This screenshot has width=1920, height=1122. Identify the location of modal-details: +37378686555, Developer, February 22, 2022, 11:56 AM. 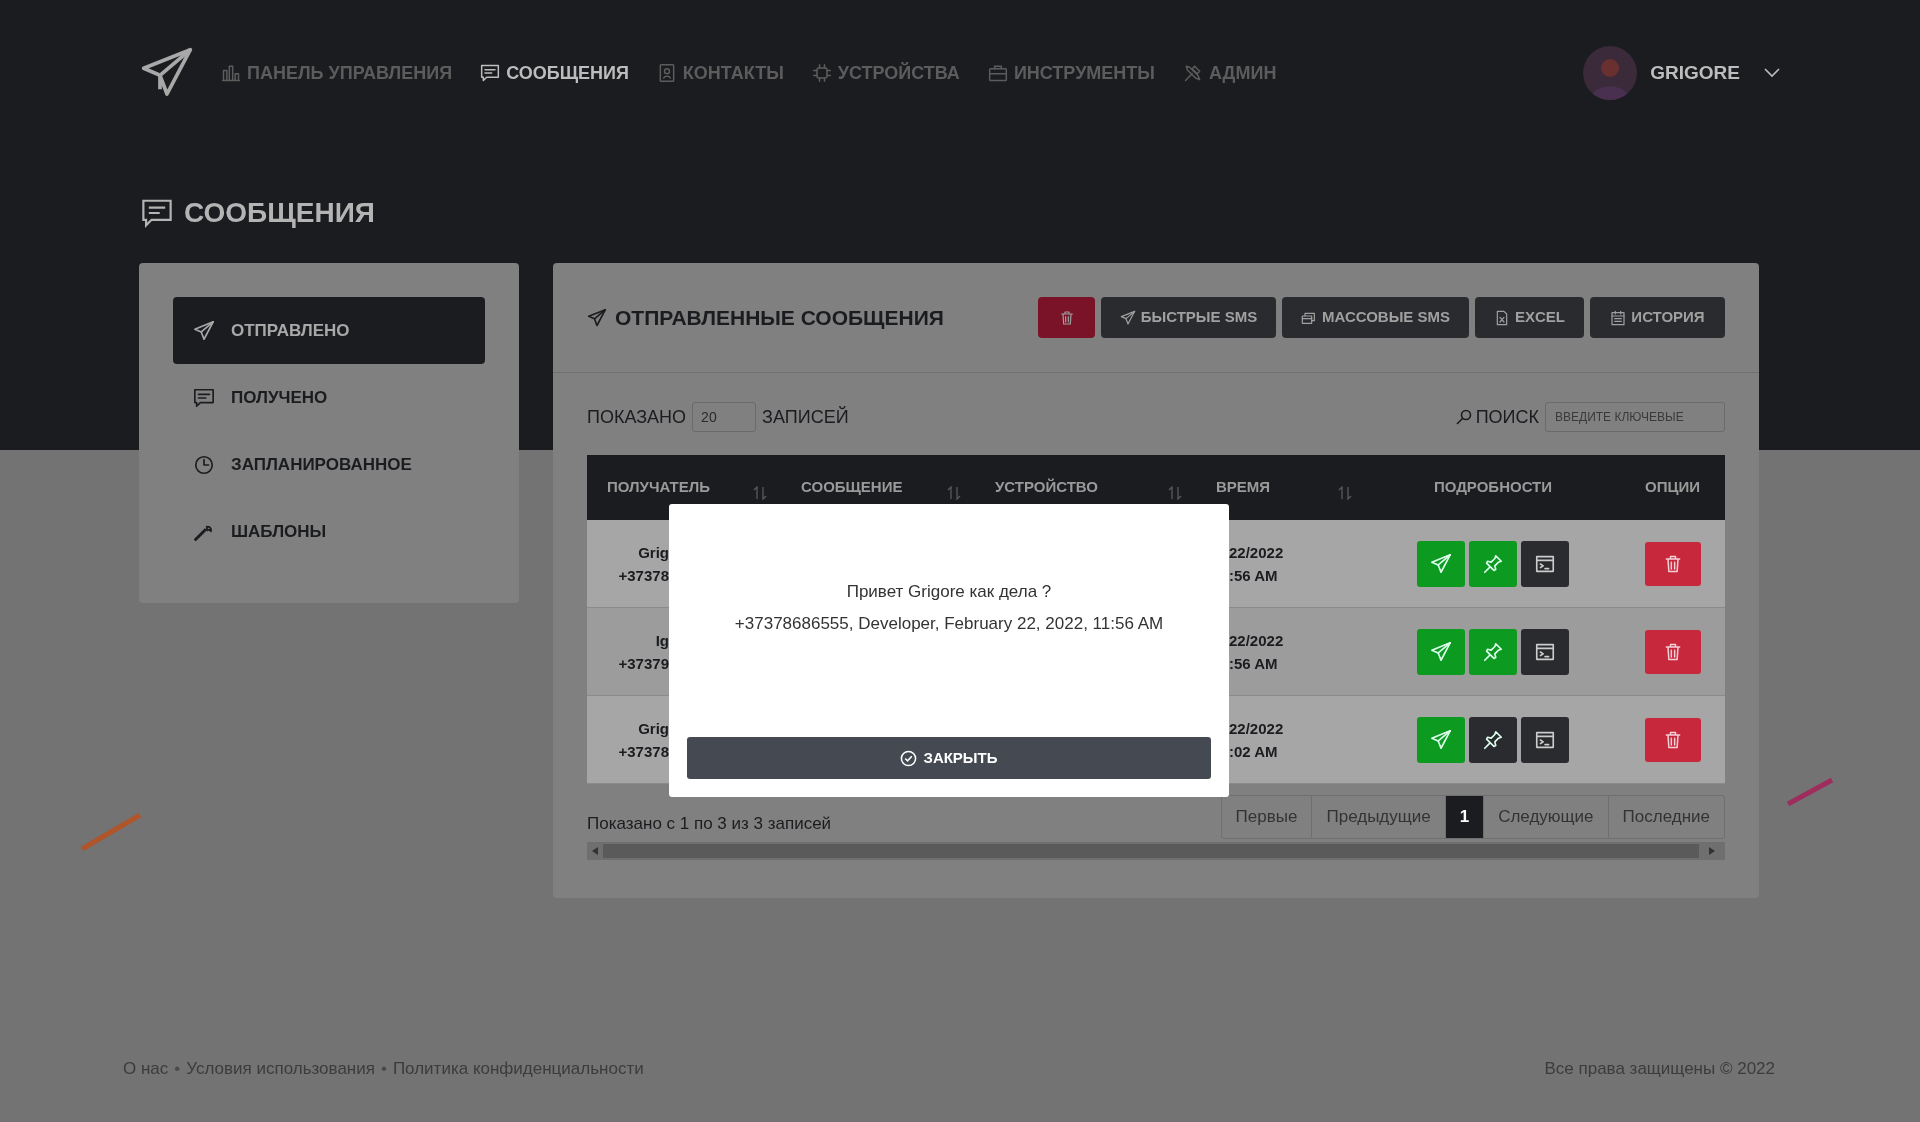
(949, 623).